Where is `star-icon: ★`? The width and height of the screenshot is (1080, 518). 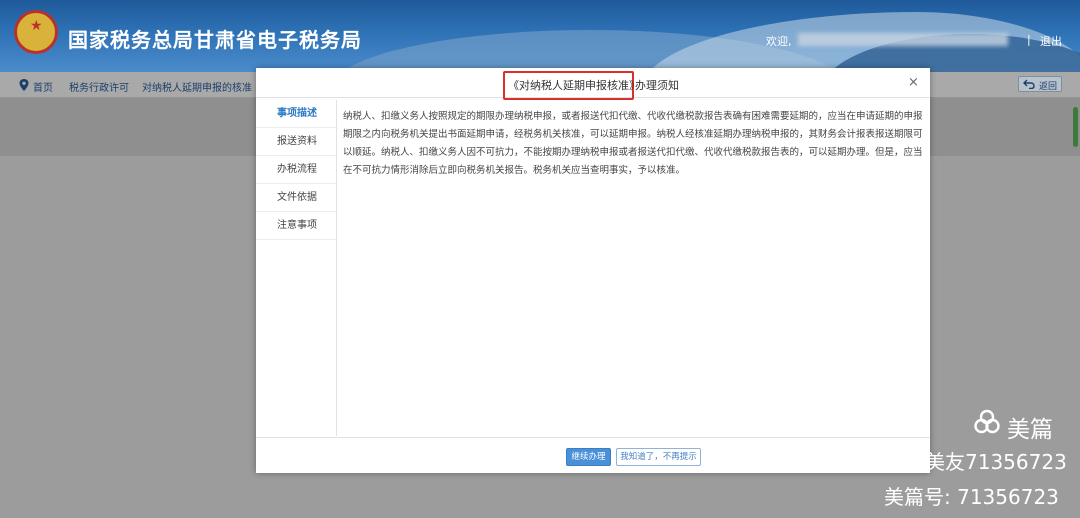
star-icon: ★ is located at coordinates (36, 26).